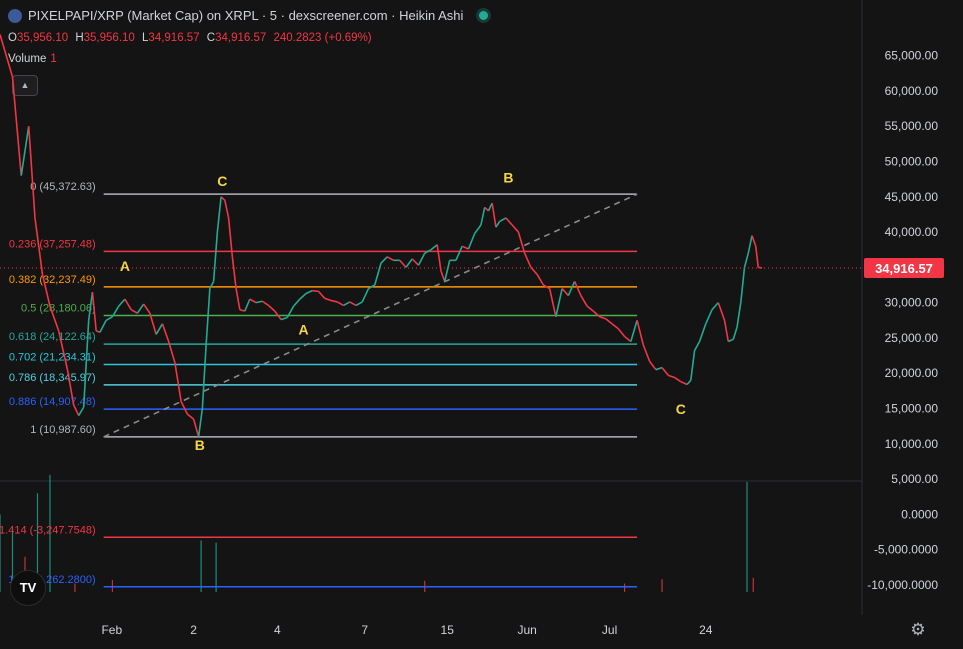  I want to click on x-tick-label: Jul, so click(609, 630).